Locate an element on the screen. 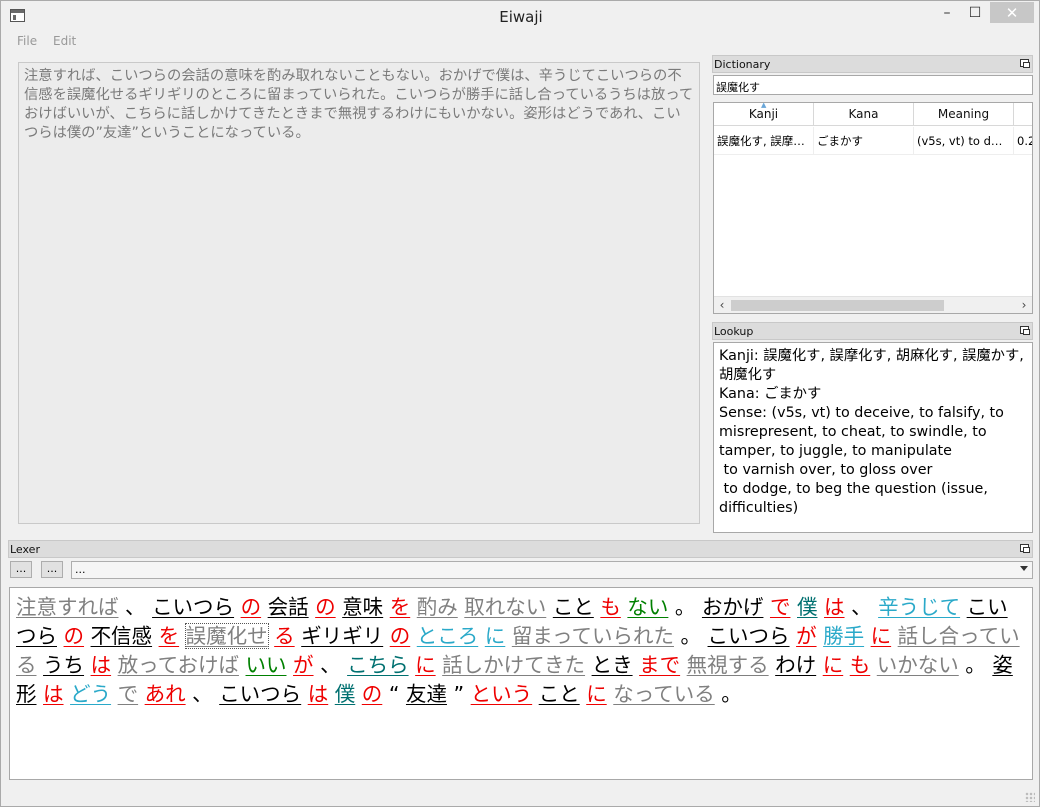 The width and height of the screenshot is (1040, 807). lookup-dock-header: Lookup is located at coordinates (872, 331).